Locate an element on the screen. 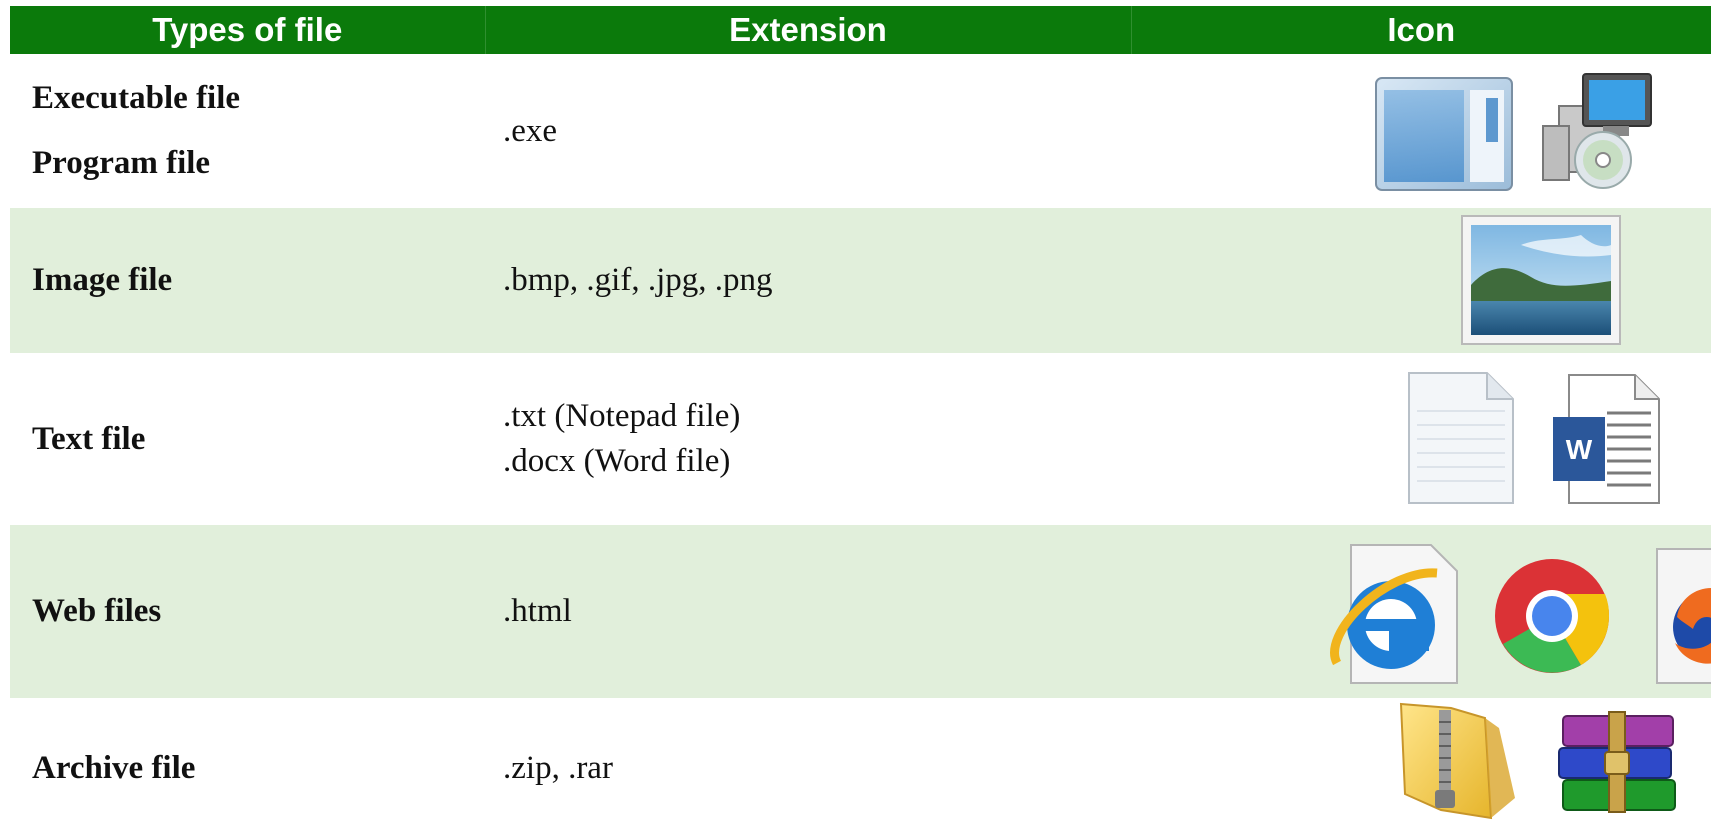 The width and height of the screenshot is (1711, 838). blank-text-document-icon is located at coordinates (1461, 438).